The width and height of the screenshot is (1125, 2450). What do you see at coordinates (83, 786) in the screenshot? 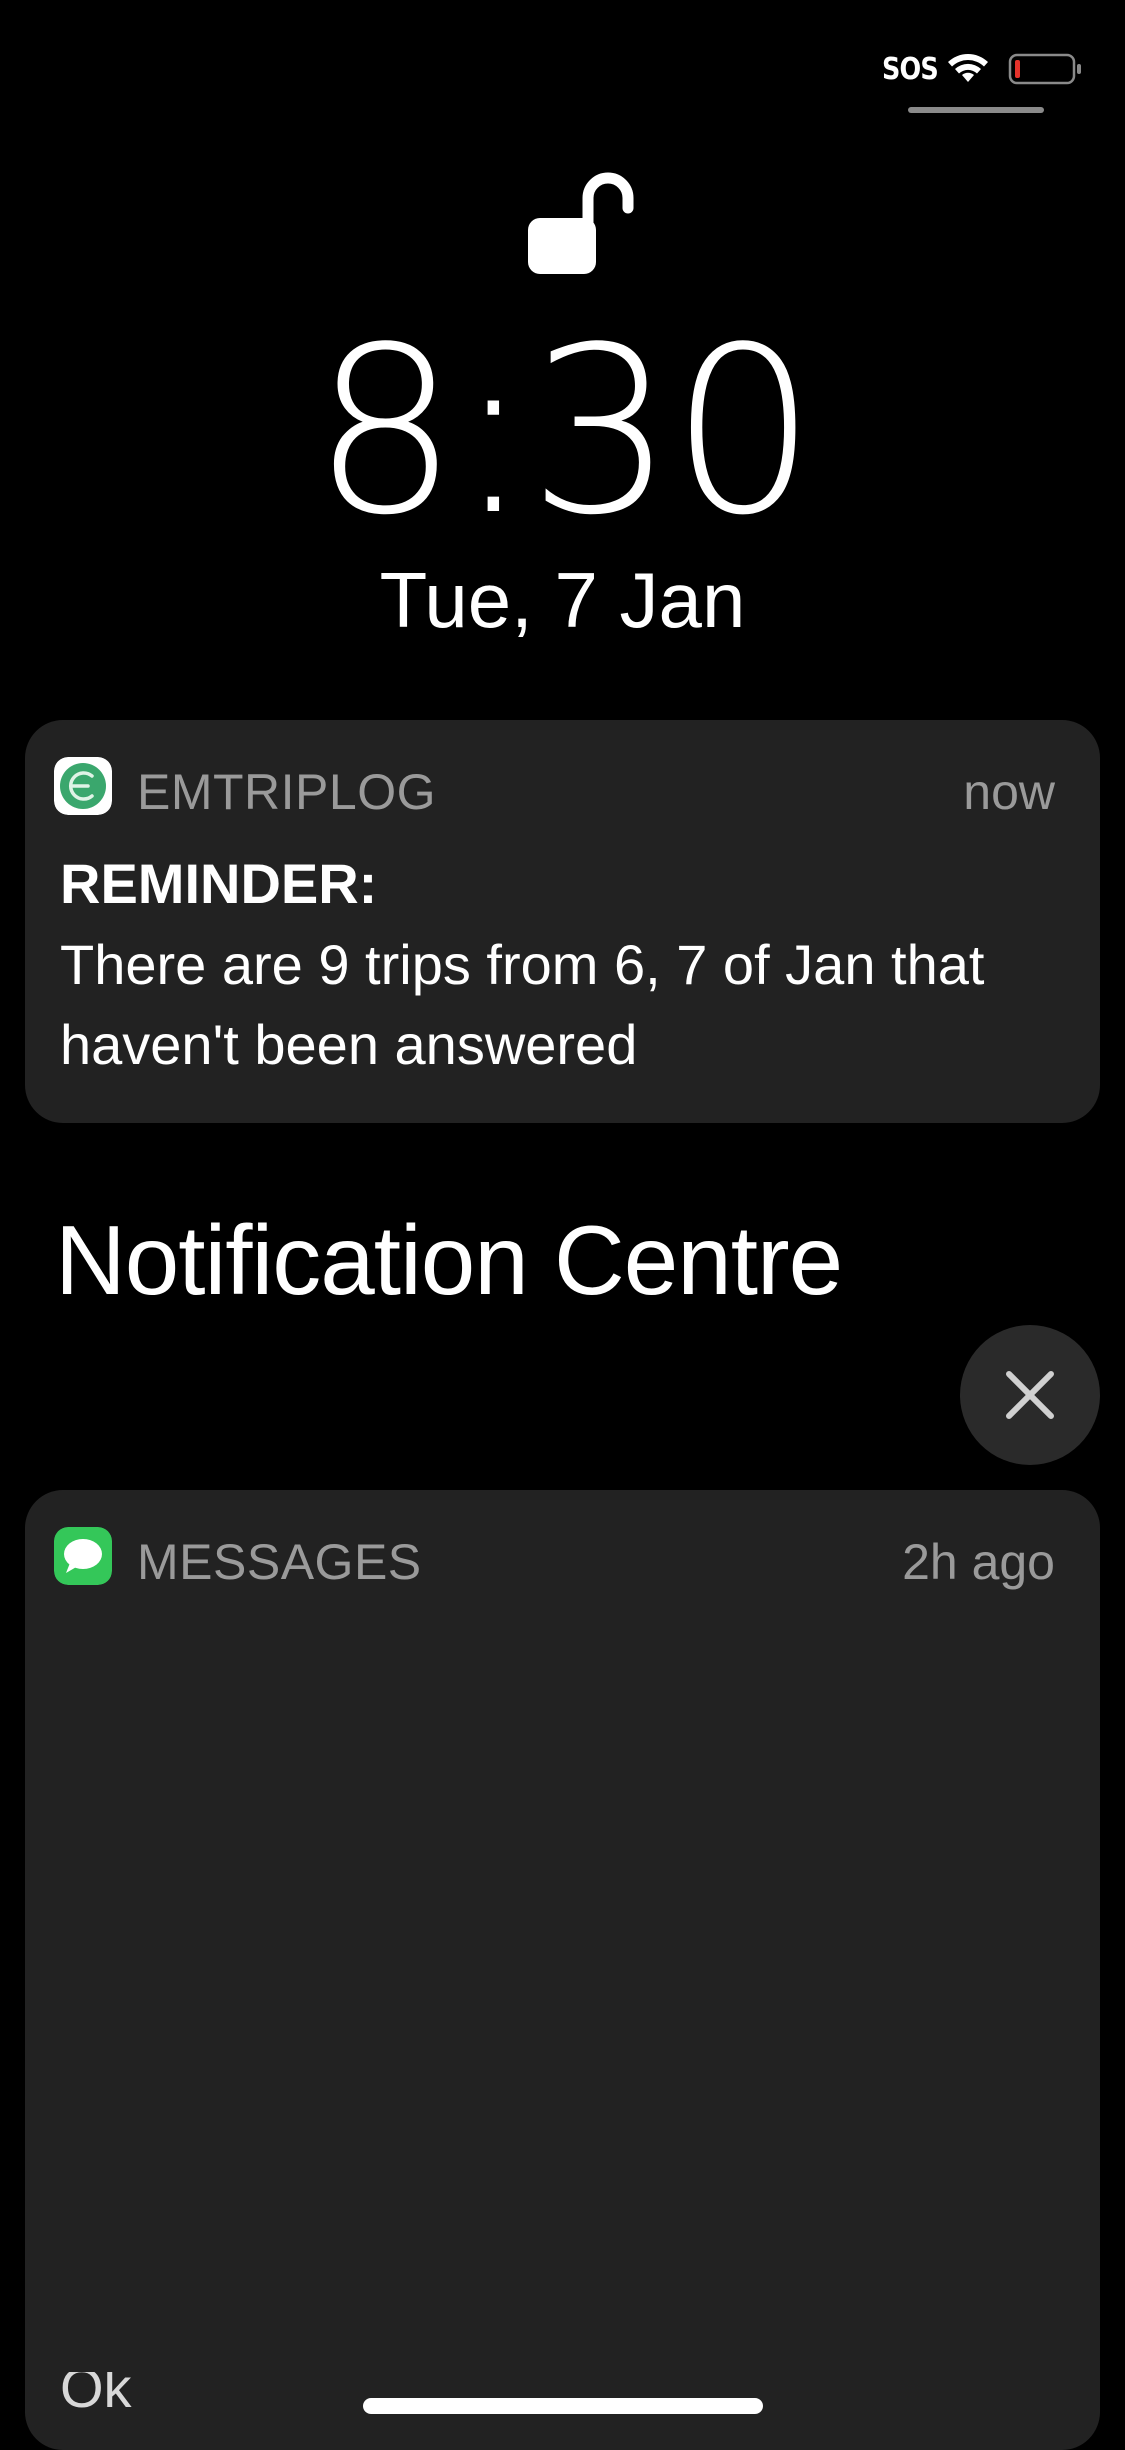
I see `emtriplog-app-icon` at bounding box center [83, 786].